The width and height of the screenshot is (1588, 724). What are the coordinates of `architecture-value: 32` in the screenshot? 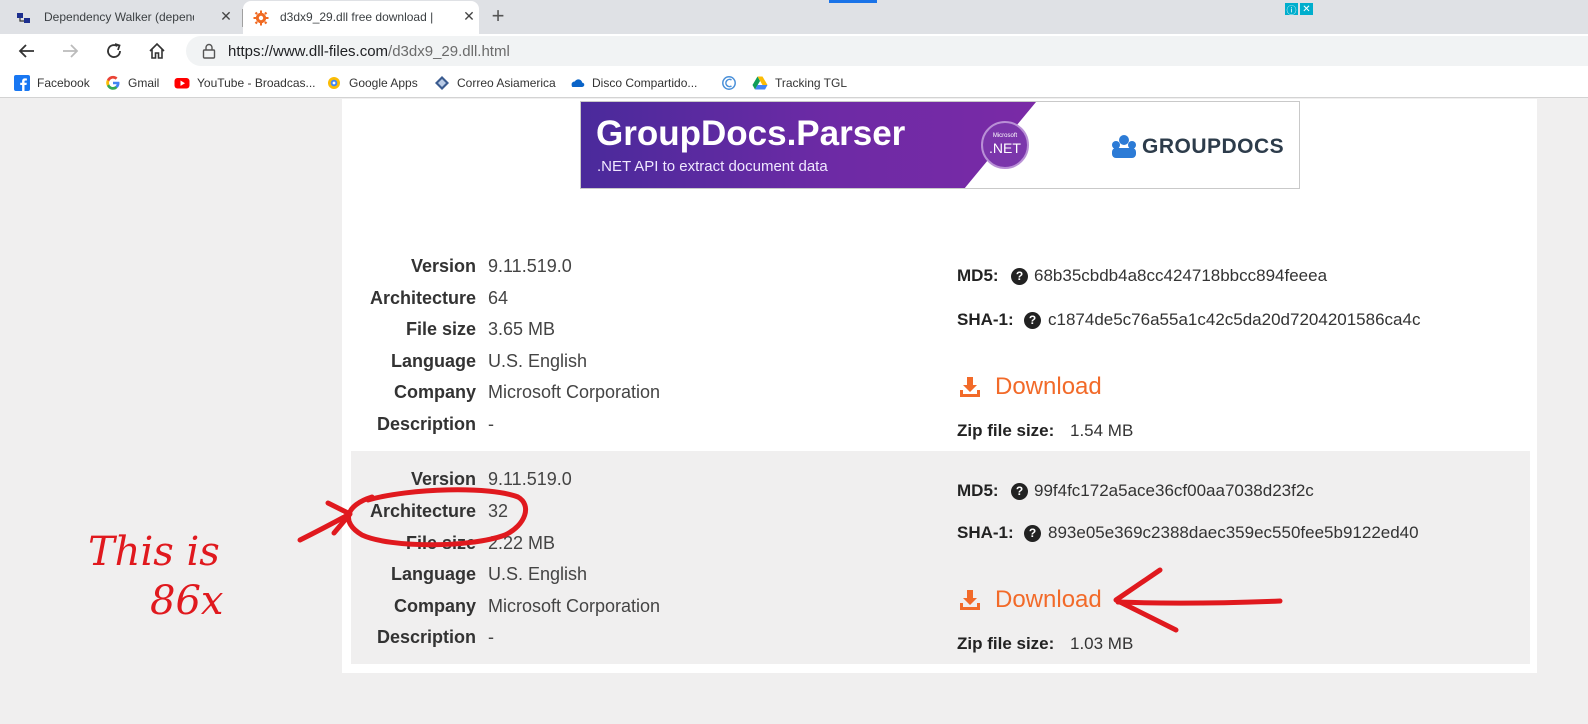 It's located at (498, 511).